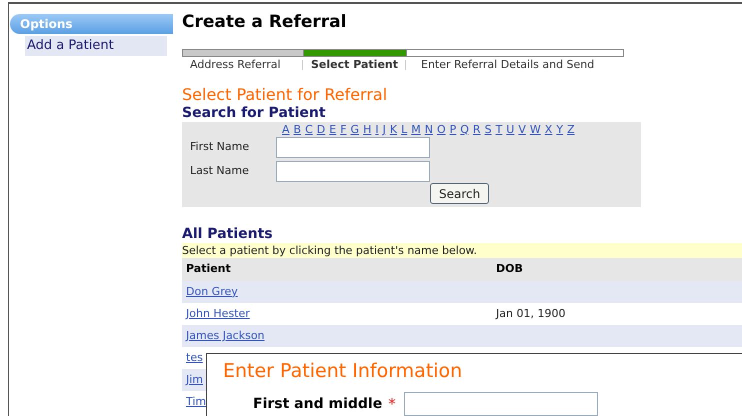  What do you see at coordinates (384, 129) in the screenshot?
I see `letter-link: J` at bounding box center [384, 129].